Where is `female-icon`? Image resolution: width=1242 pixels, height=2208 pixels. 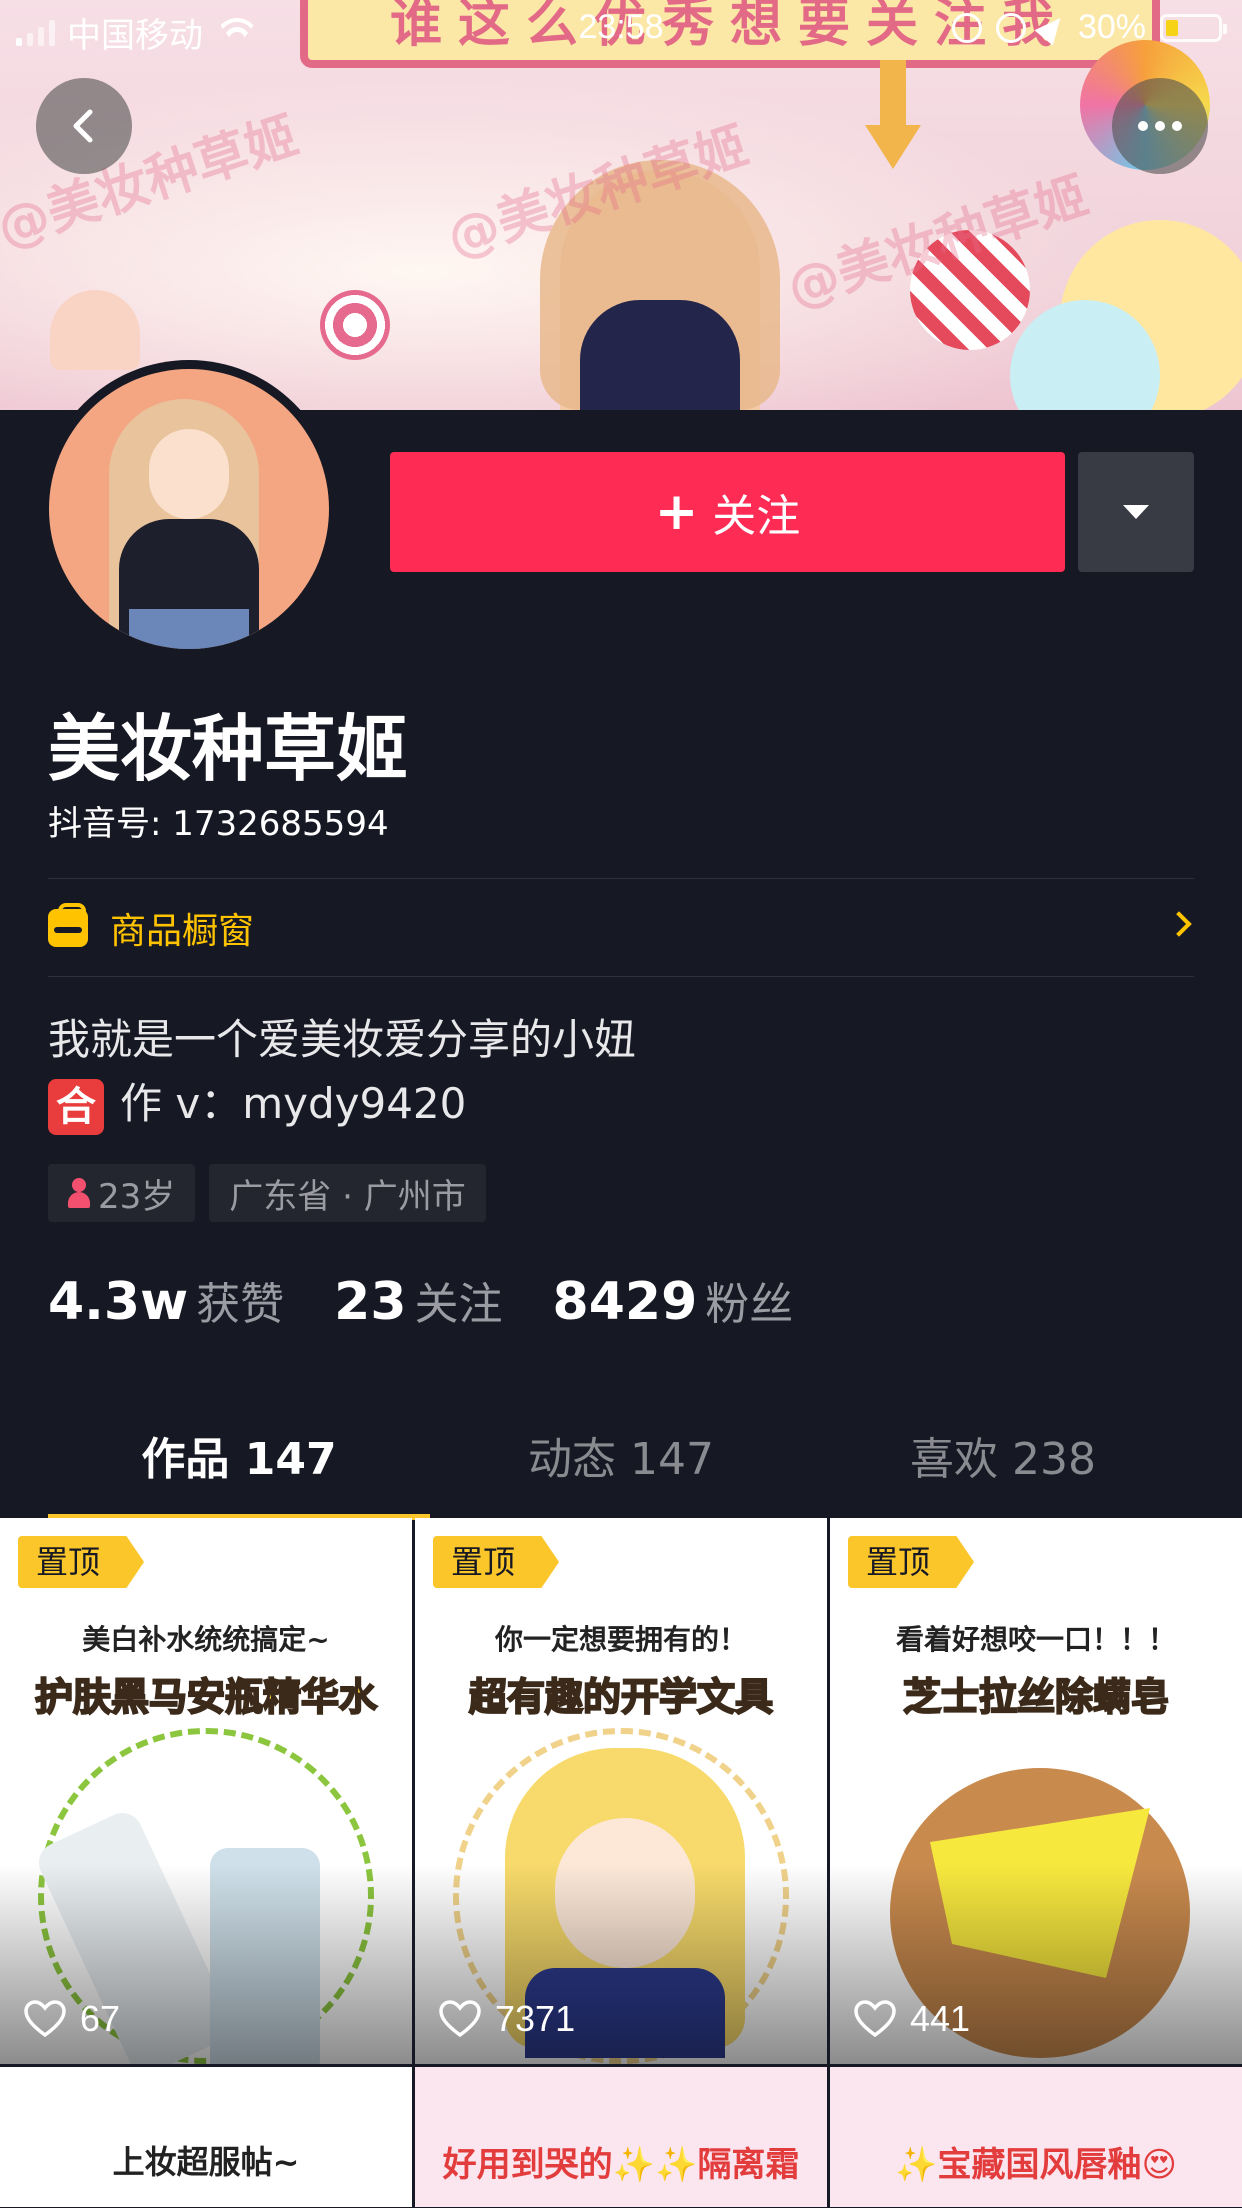
female-icon is located at coordinates (79, 1193).